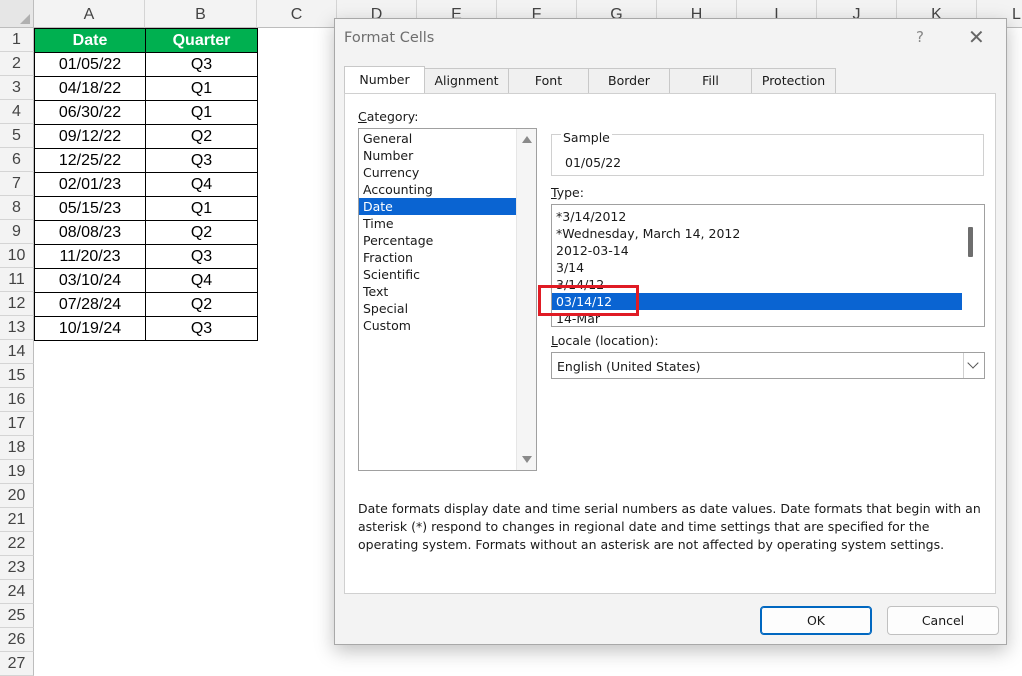 This screenshot has height=676, width=1022. I want to click on row-header-12: 12, so click(17, 304).